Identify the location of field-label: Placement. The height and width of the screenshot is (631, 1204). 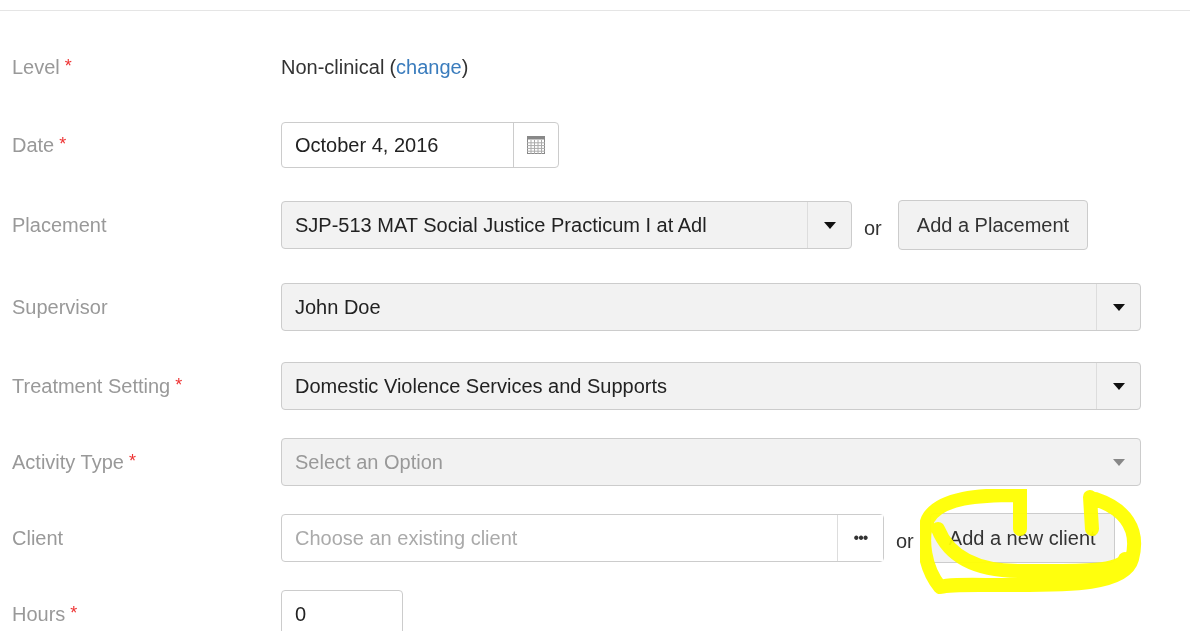
(59, 224).